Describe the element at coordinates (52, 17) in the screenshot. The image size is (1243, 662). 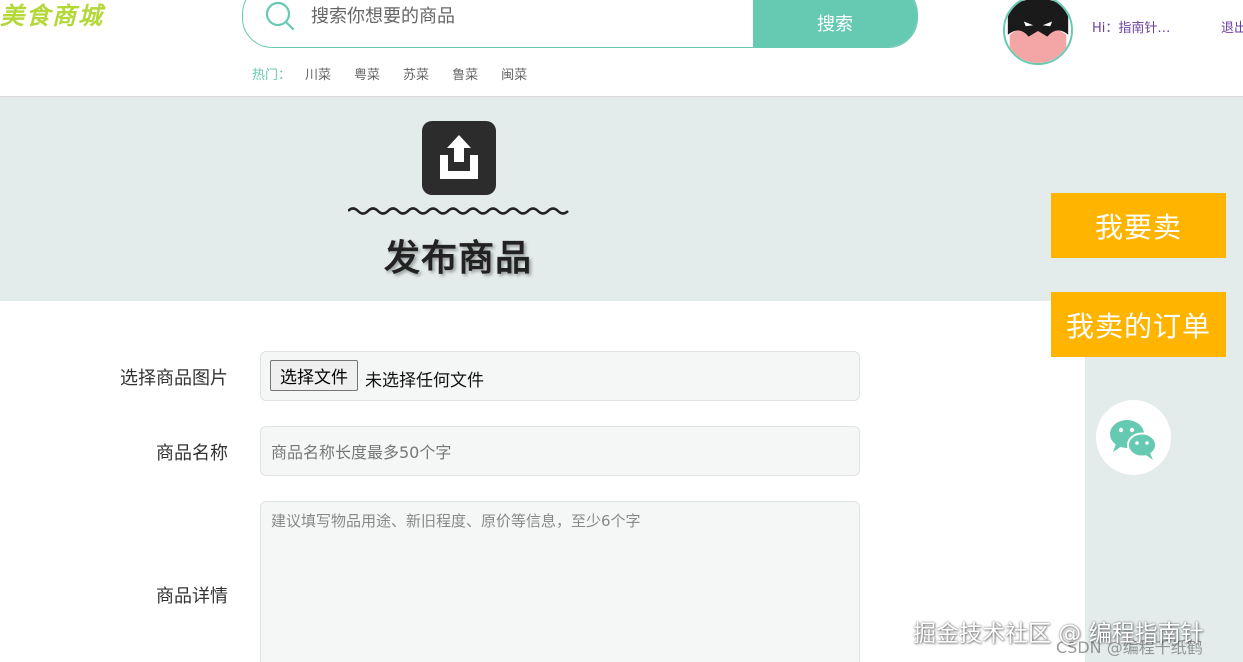
I see `site-logo: 美食商城` at that location.